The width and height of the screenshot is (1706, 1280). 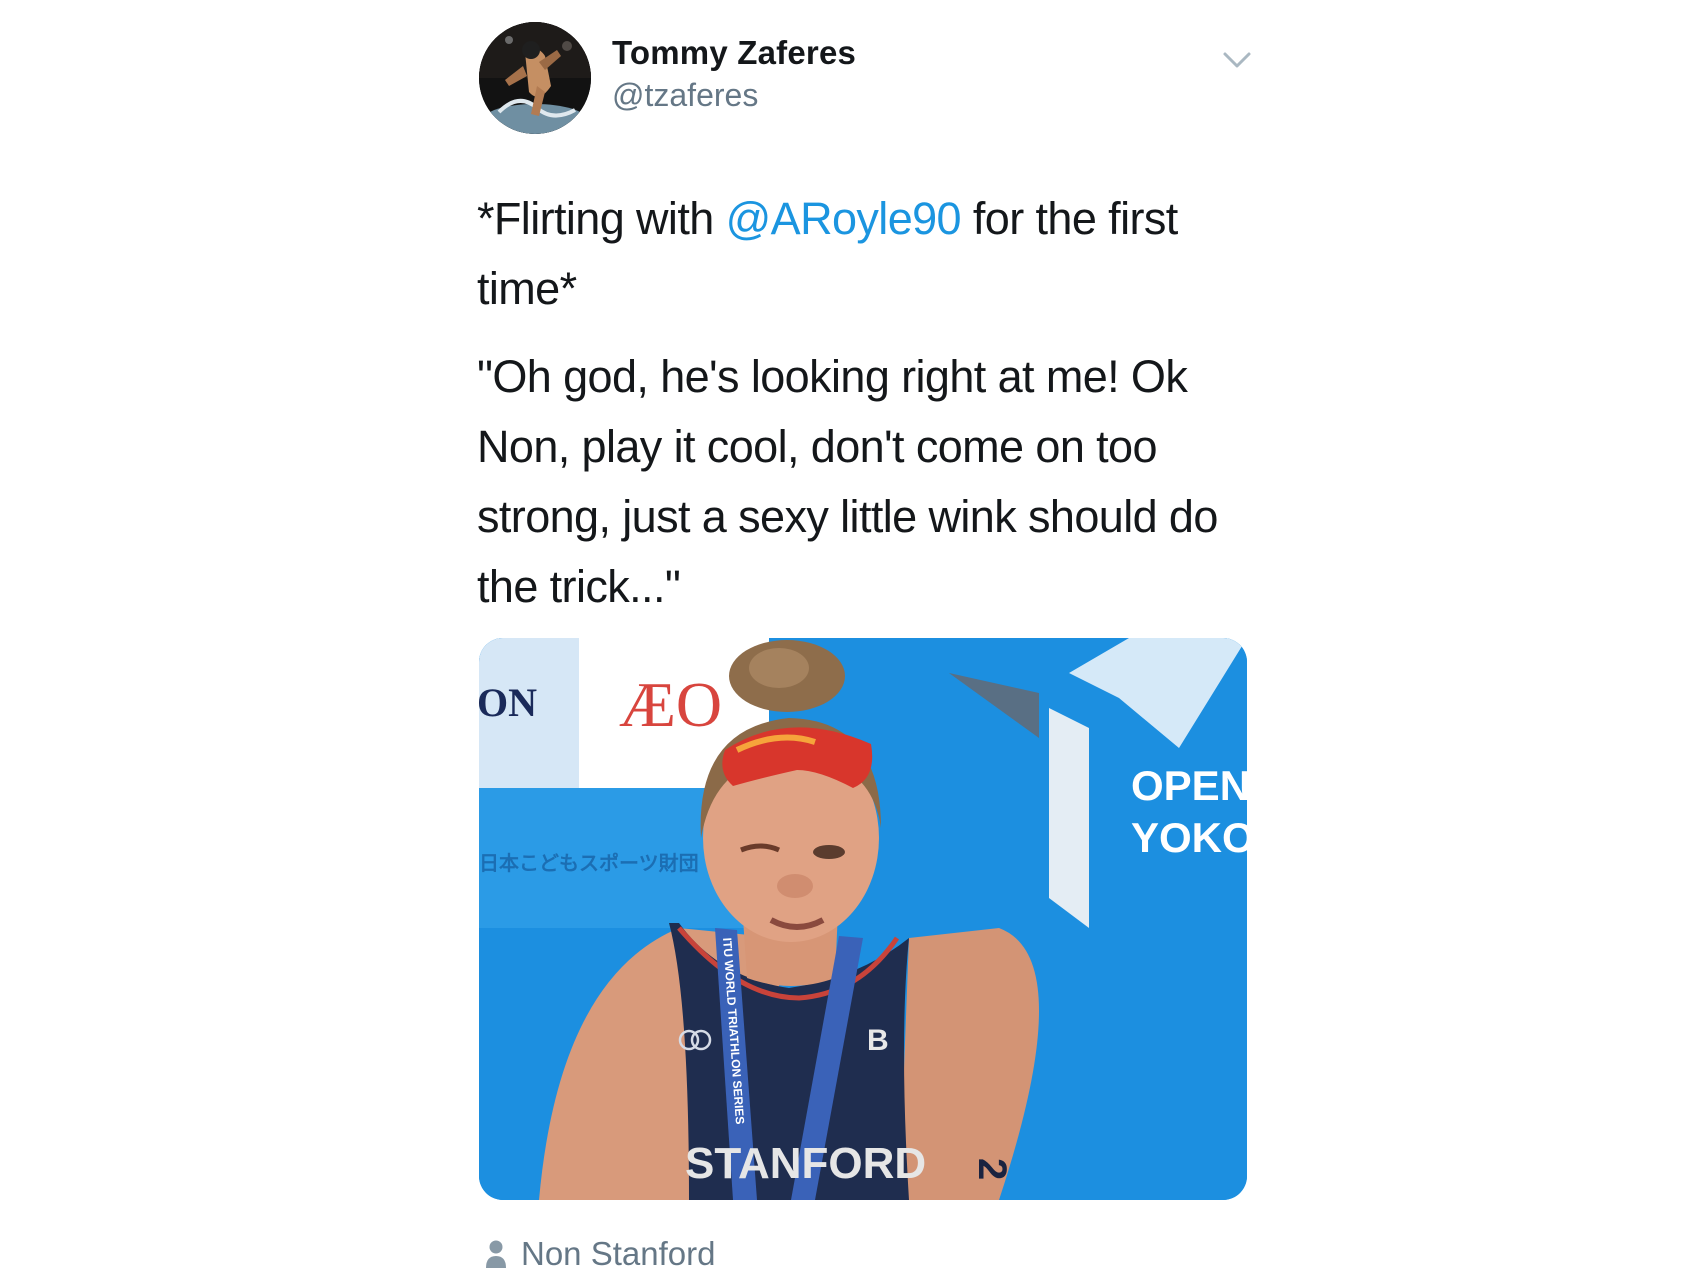 I want to click on banner-right-text-2: YOKO, so click(x=1189, y=837).